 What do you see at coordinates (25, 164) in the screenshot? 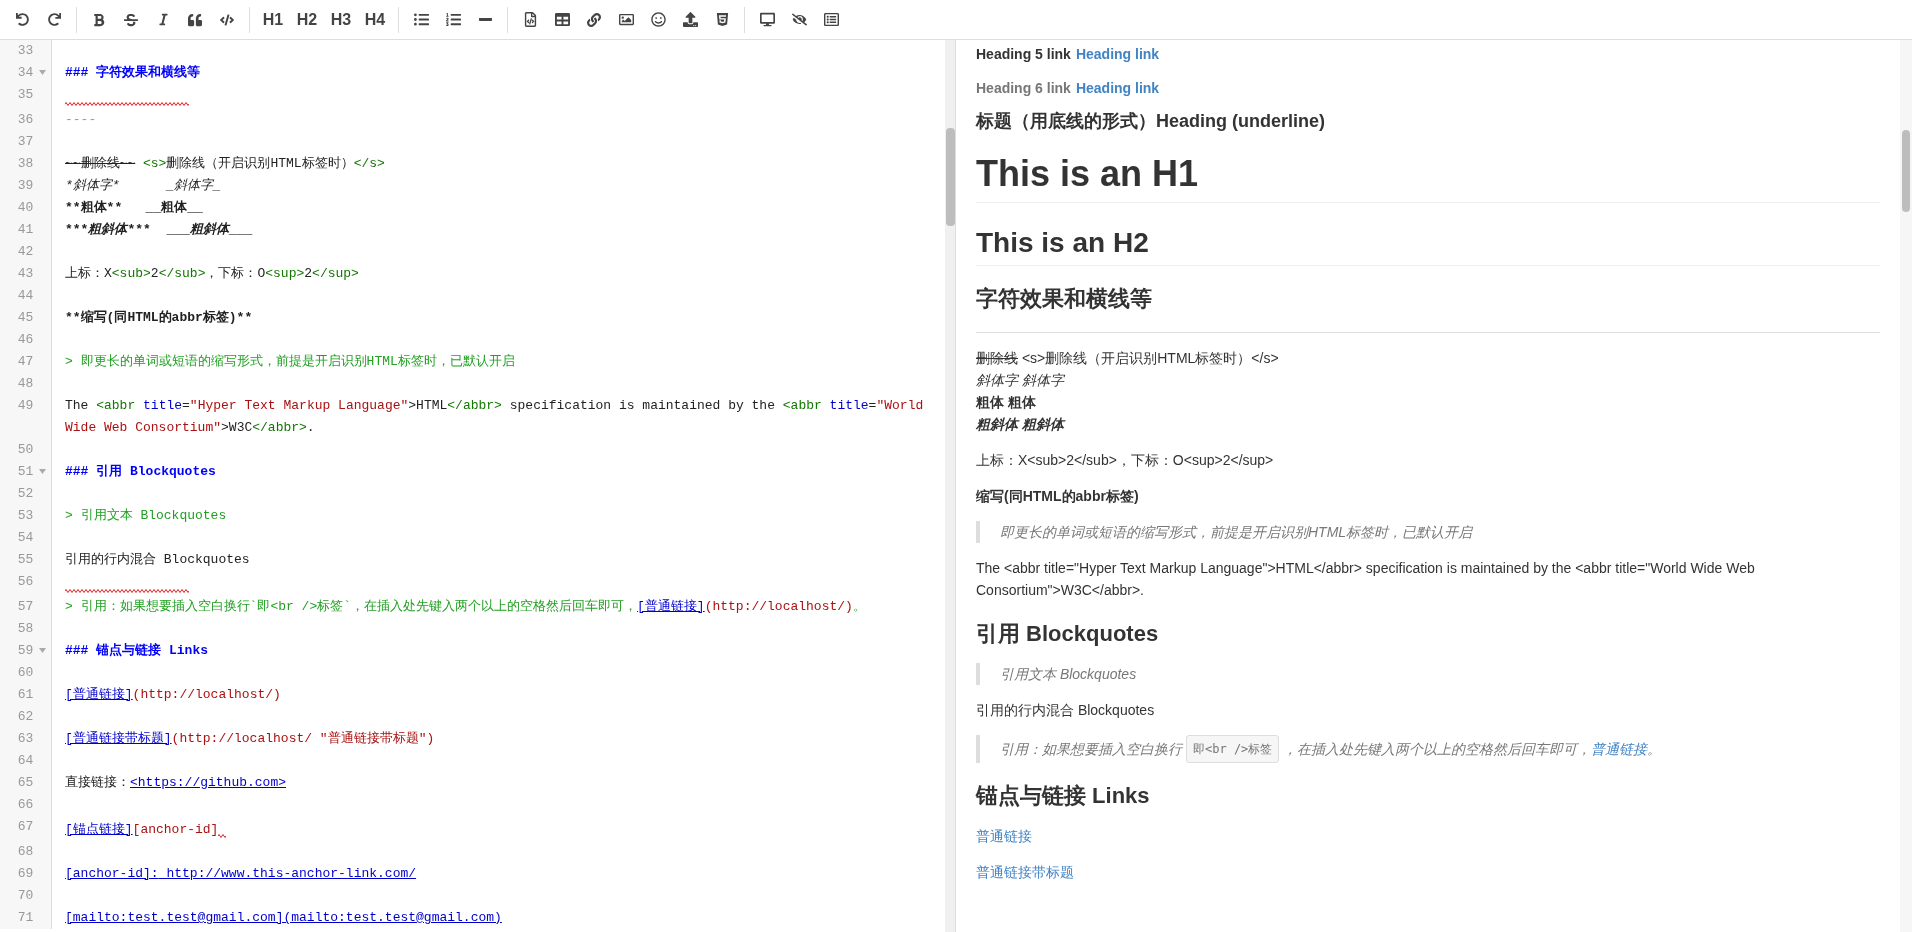
I see `line-number: 38` at bounding box center [25, 164].